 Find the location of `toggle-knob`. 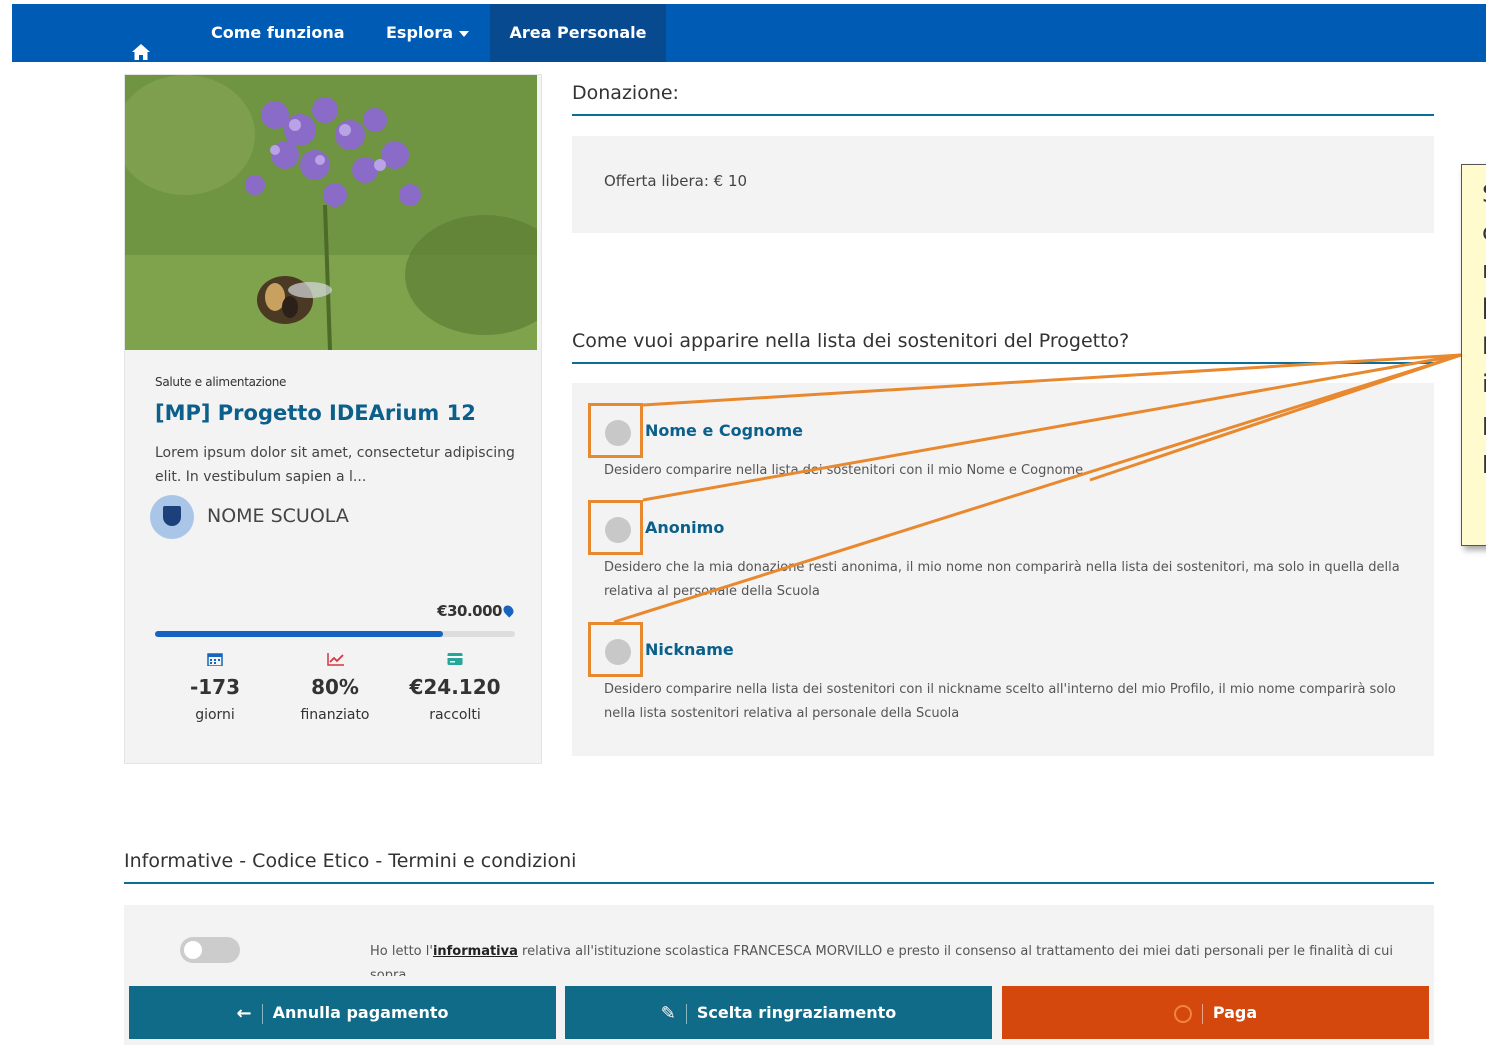

toggle-knob is located at coordinates (193, 950).